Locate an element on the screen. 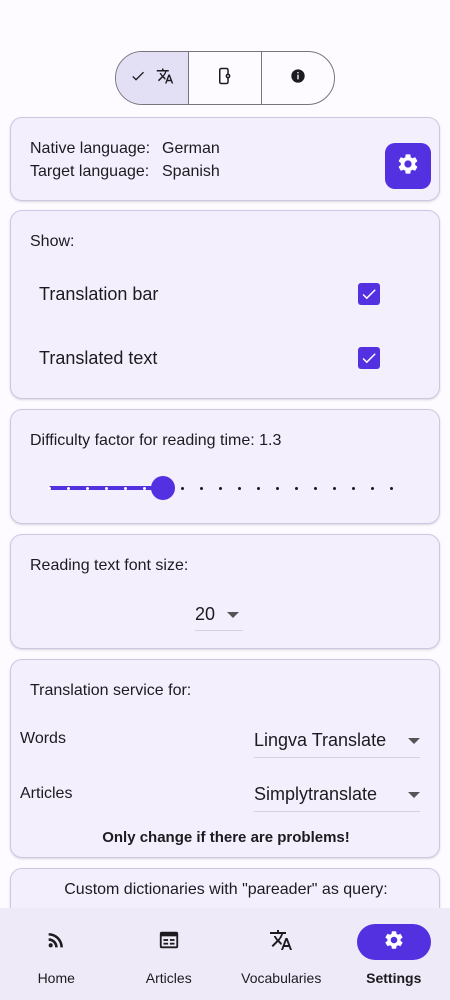 Image resolution: width=450 pixels, height=1000 pixels. info-icon is located at coordinates (298, 78).